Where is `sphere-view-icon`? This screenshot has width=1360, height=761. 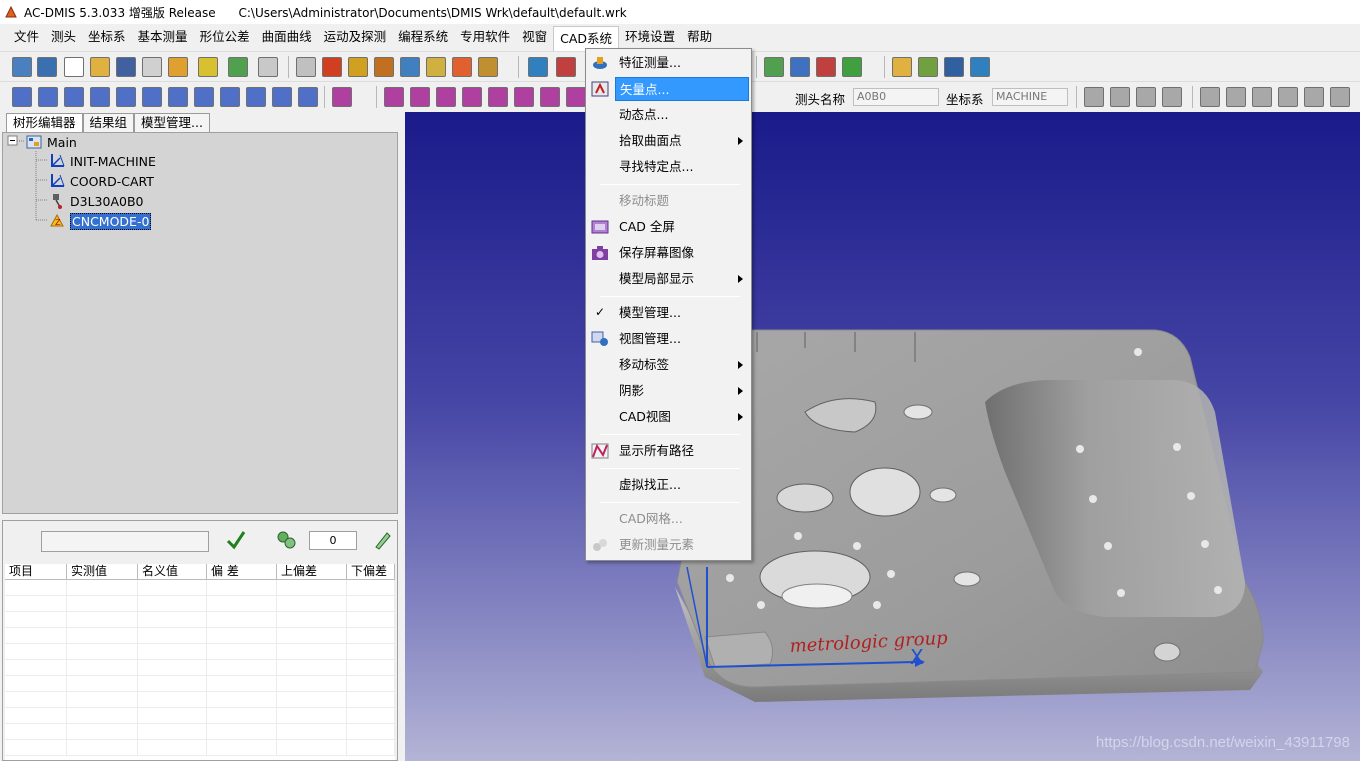
sphere-view-icon is located at coordinates (1314, 97).